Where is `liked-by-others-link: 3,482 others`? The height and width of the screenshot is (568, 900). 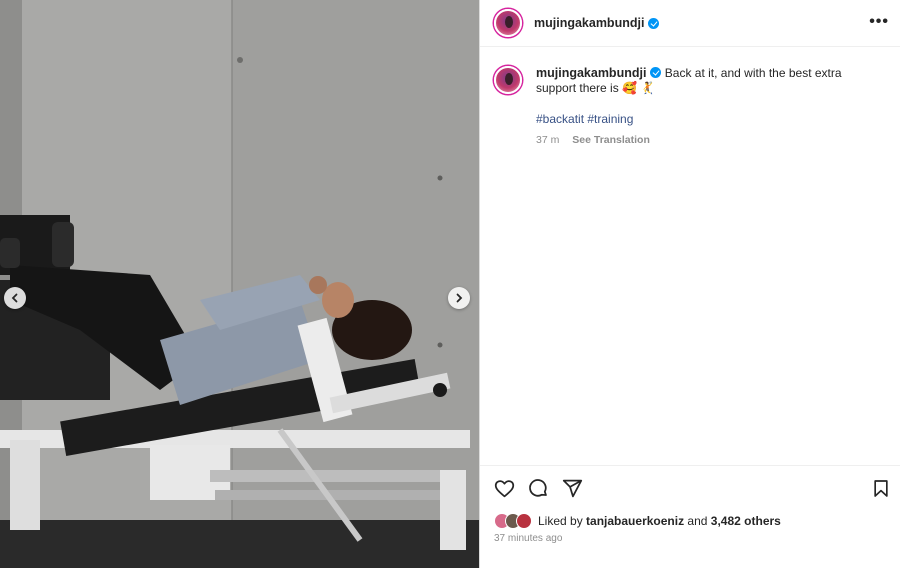
liked-by-others-link: 3,482 others is located at coordinates (746, 521).